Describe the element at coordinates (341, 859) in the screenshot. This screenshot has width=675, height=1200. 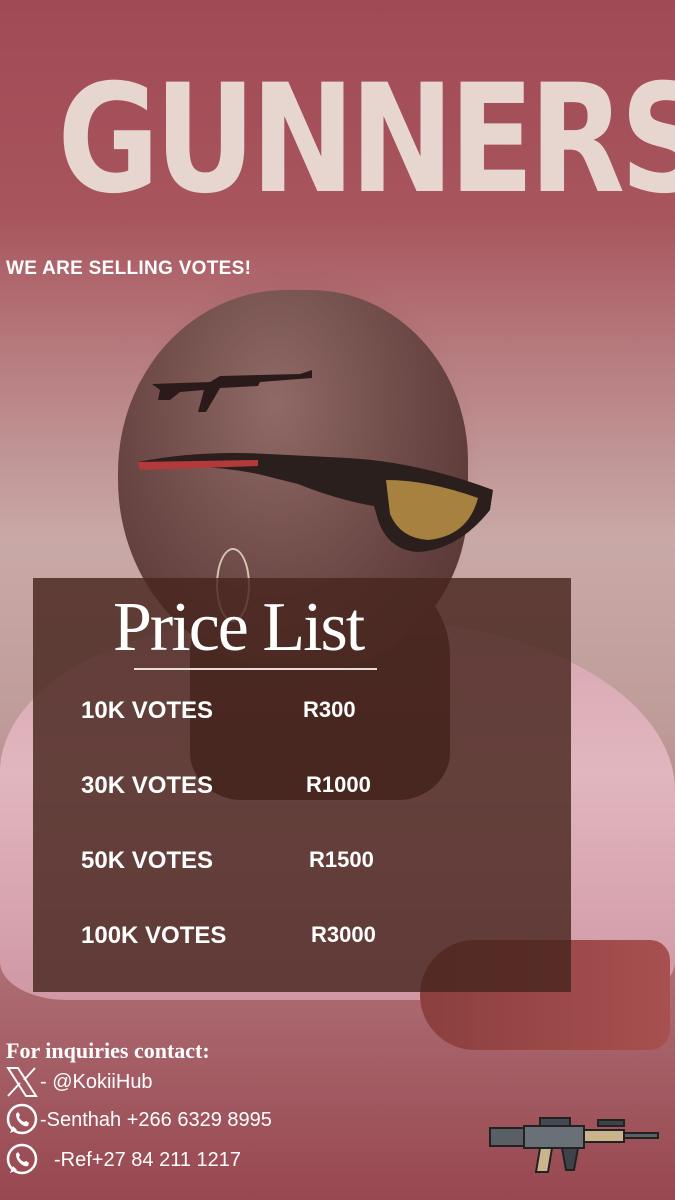
I see `price-value: R1500` at that location.